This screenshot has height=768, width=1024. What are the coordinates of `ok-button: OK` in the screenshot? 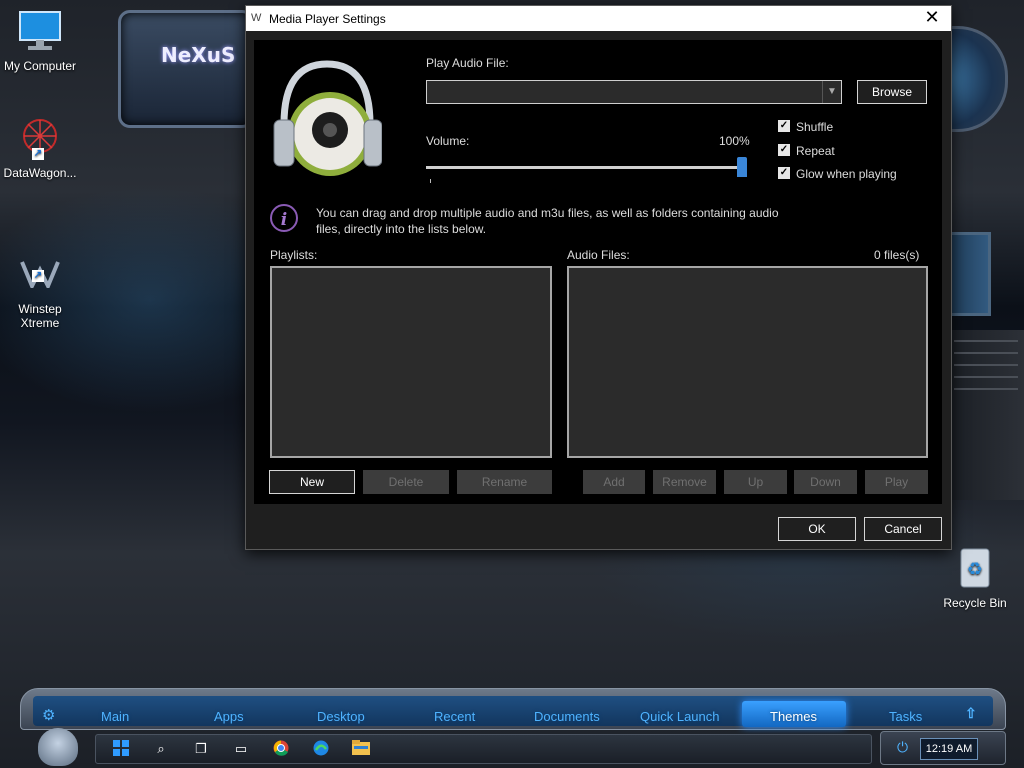 It's located at (817, 529).